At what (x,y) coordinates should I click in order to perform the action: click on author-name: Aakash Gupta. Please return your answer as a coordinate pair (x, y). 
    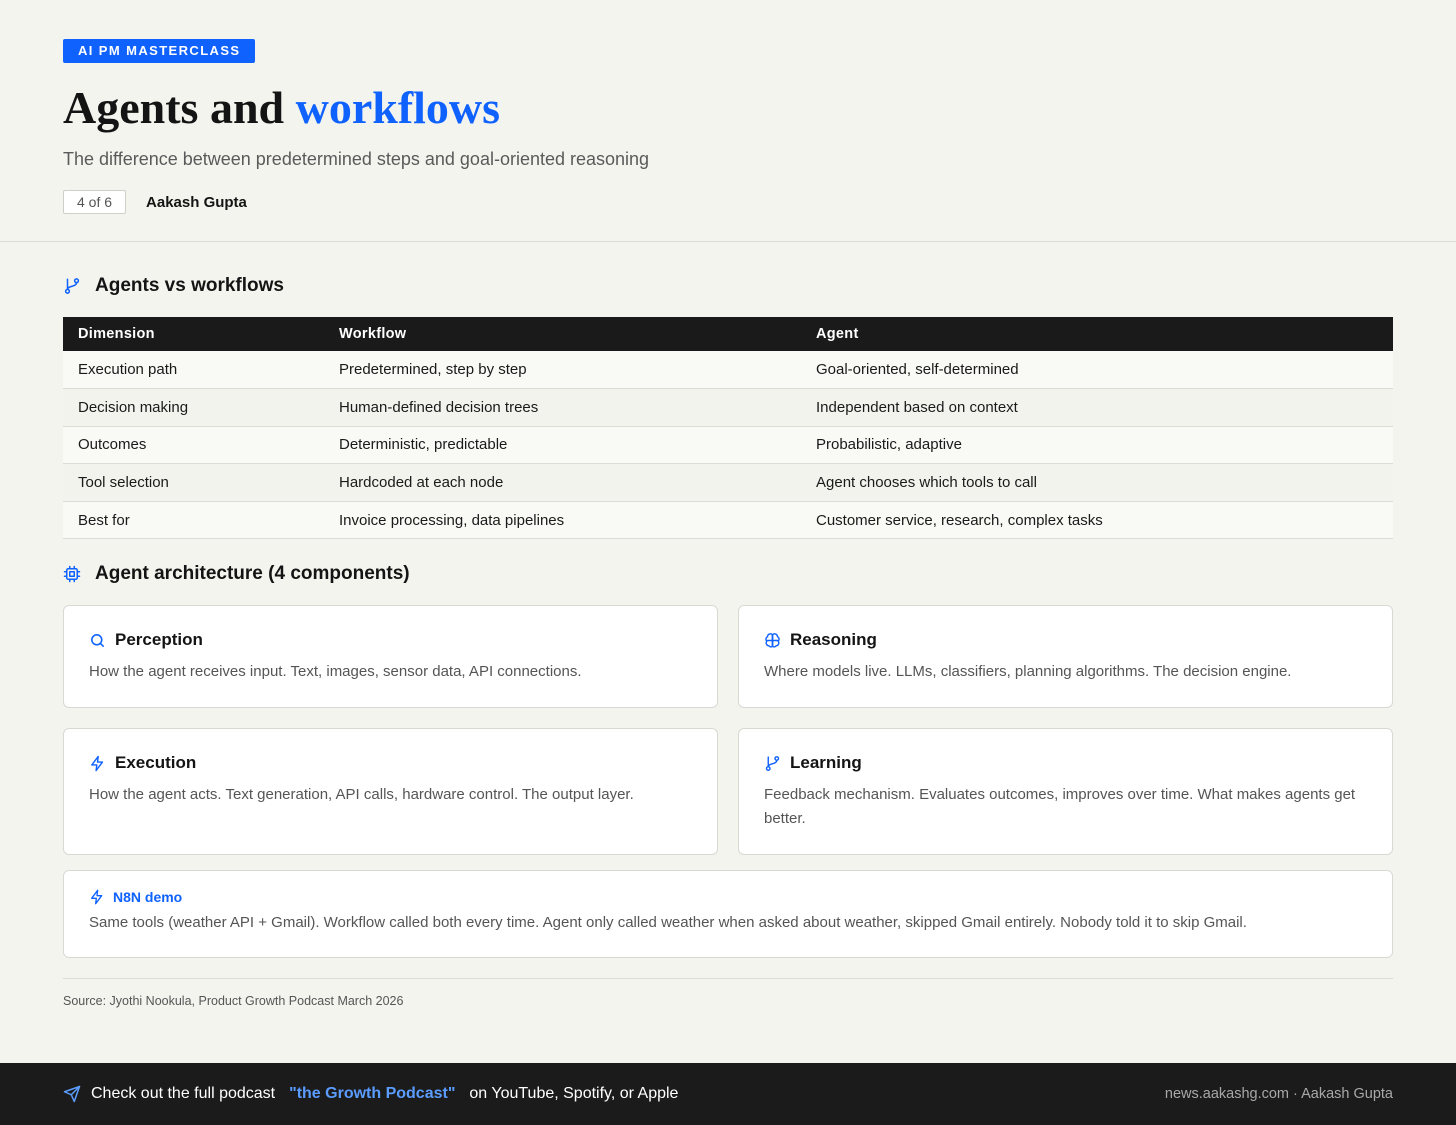
    Looking at the image, I should click on (196, 202).